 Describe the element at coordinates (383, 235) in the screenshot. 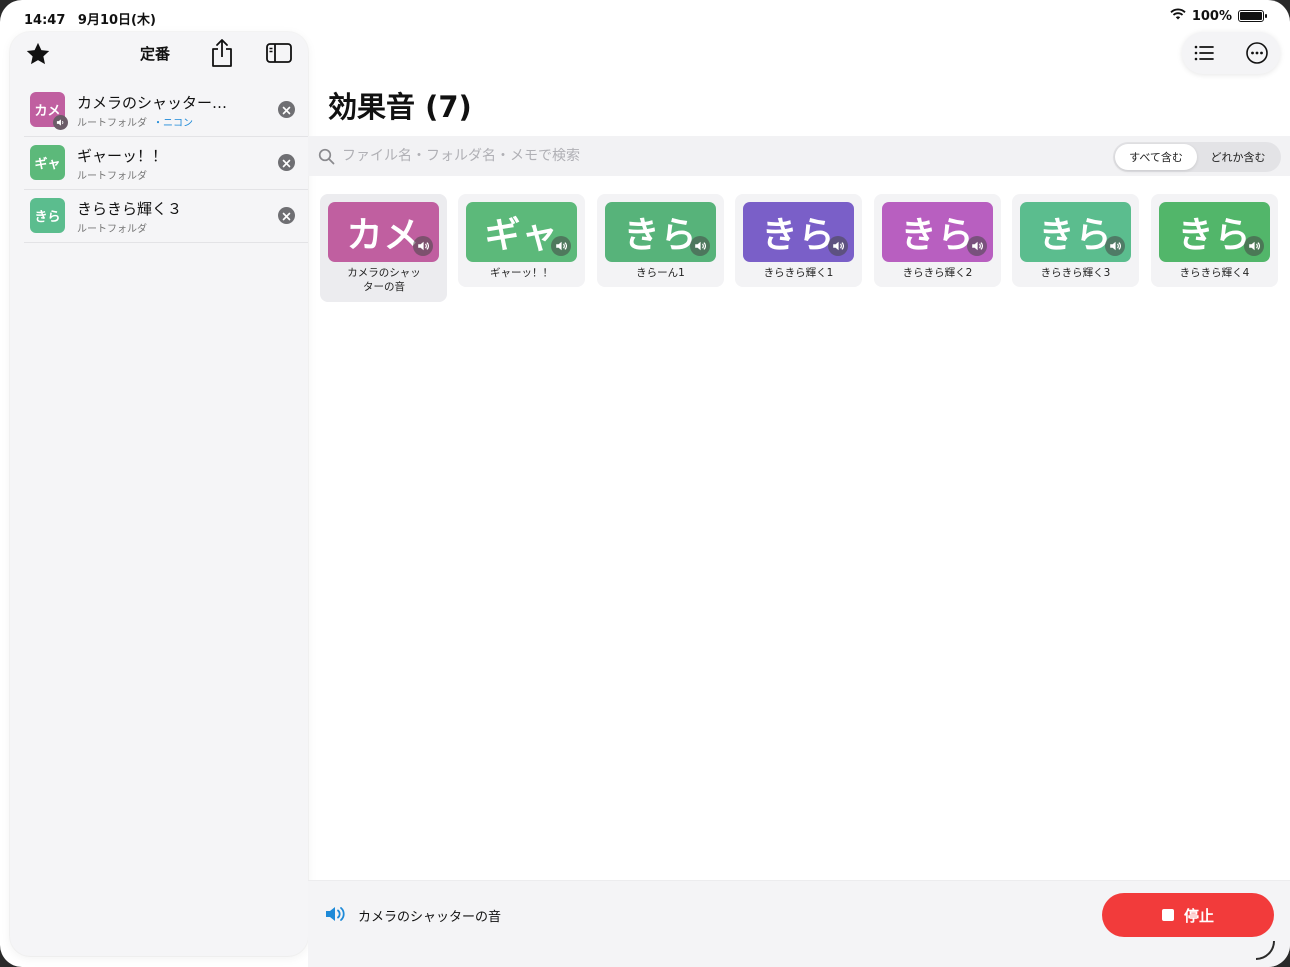

I see `sound-art-text: カメ` at that location.